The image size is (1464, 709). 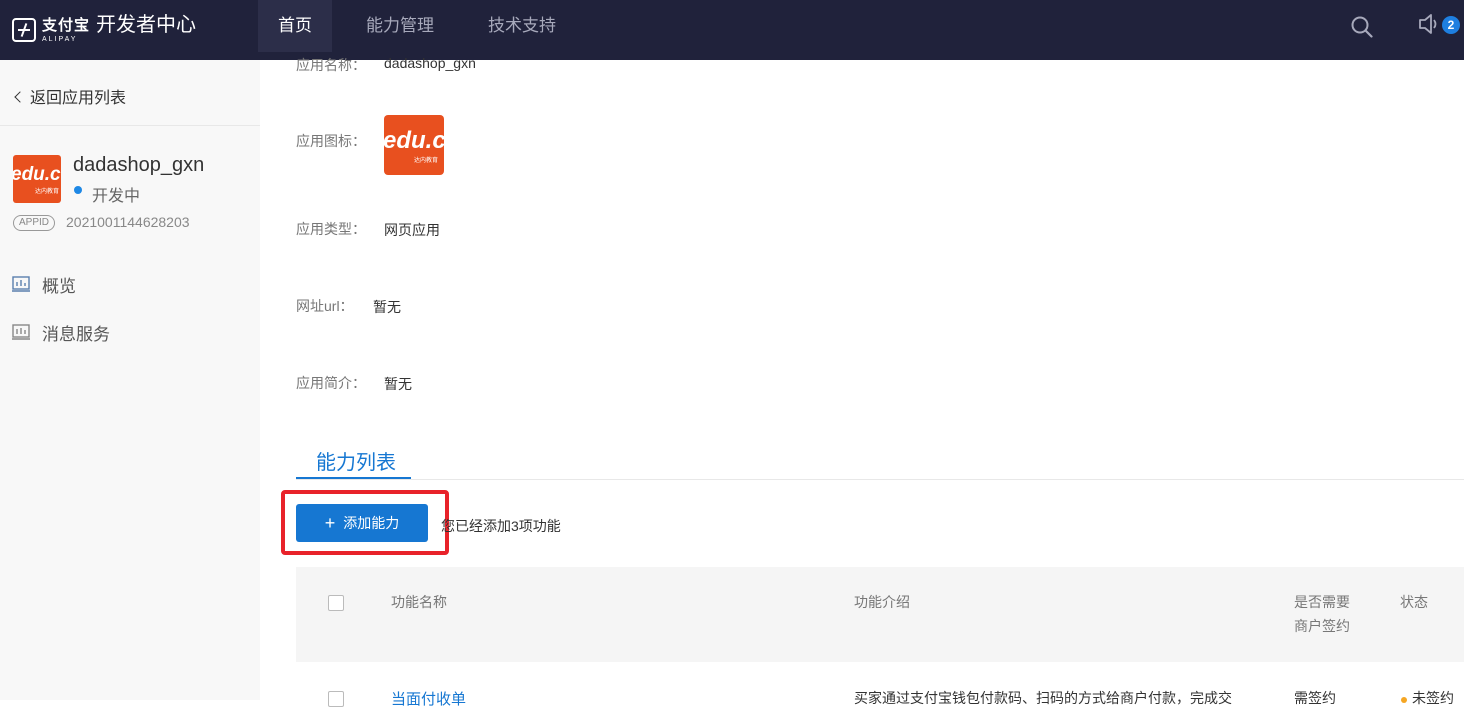 I want to click on app-logo-text: edu.c, so click(x=37, y=174).